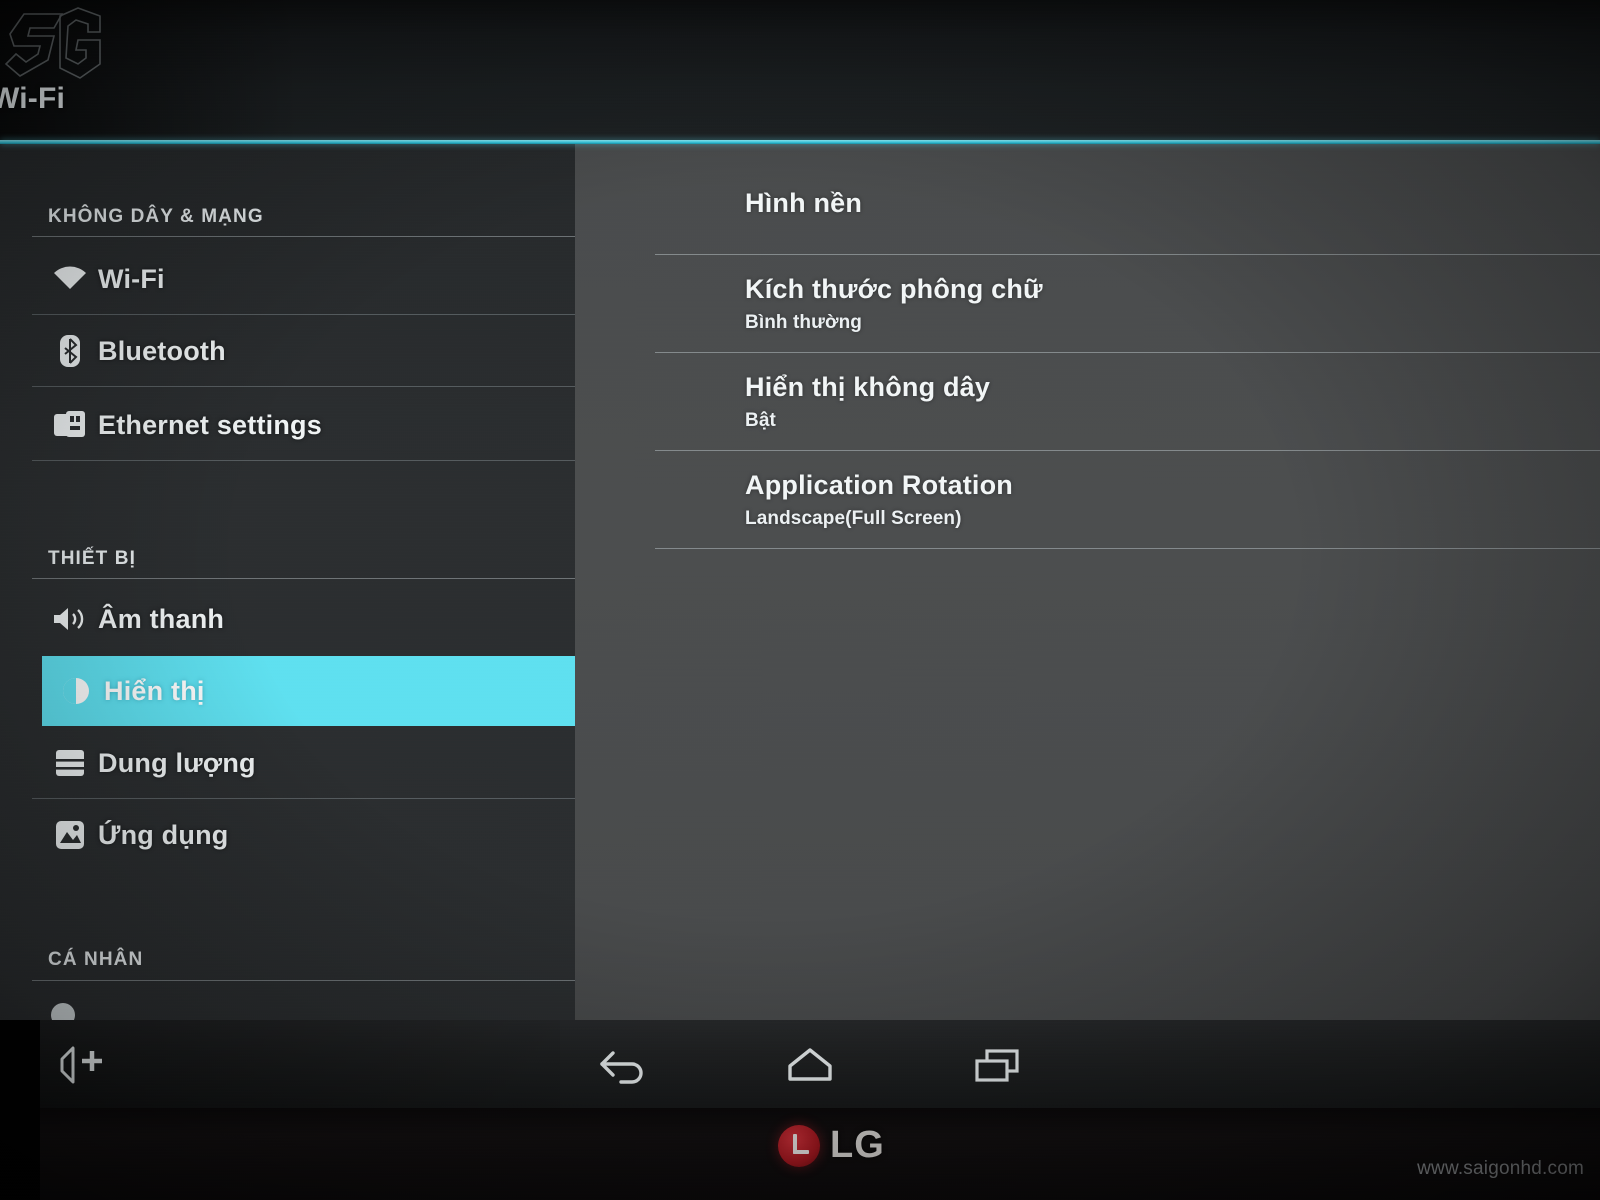  What do you see at coordinates (81, 1065) in the screenshot?
I see `volume-up-icon` at bounding box center [81, 1065].